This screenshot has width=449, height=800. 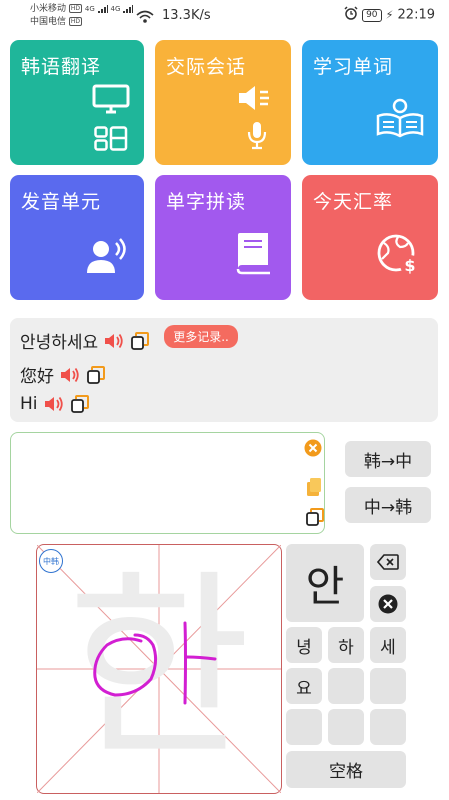 What do you see at coordinates (155, 663) in the screenshot?
I see `handwriting-stroke` at bounding box center [155, 663].